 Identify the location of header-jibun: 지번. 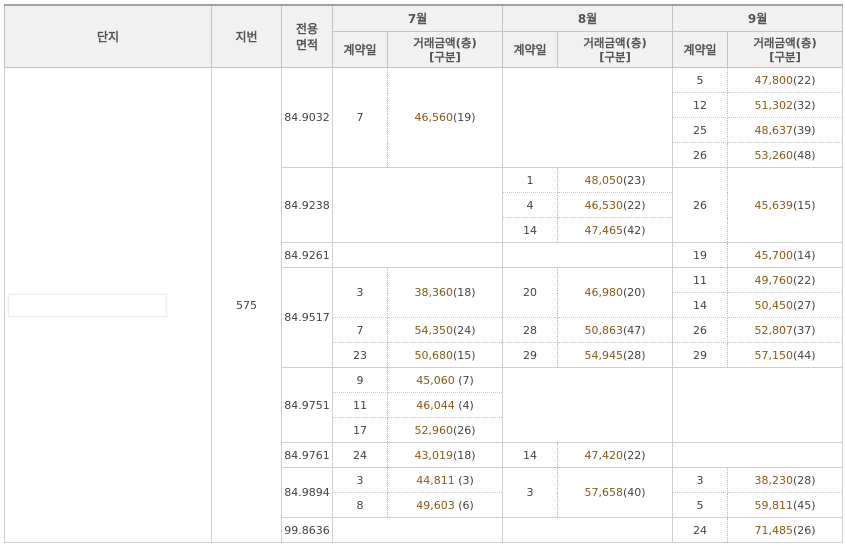
(246, 36).